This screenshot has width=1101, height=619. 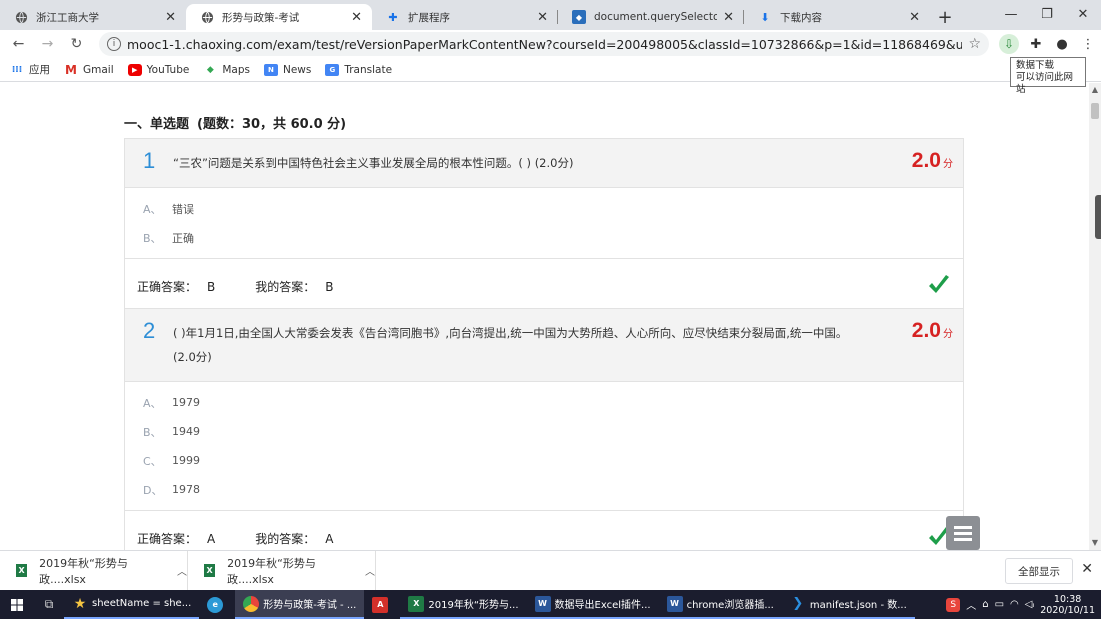 What do you see at coordinates (948, 164) in the screenshot?
I see `score-unit: 分` at bounding box center [948, 164].